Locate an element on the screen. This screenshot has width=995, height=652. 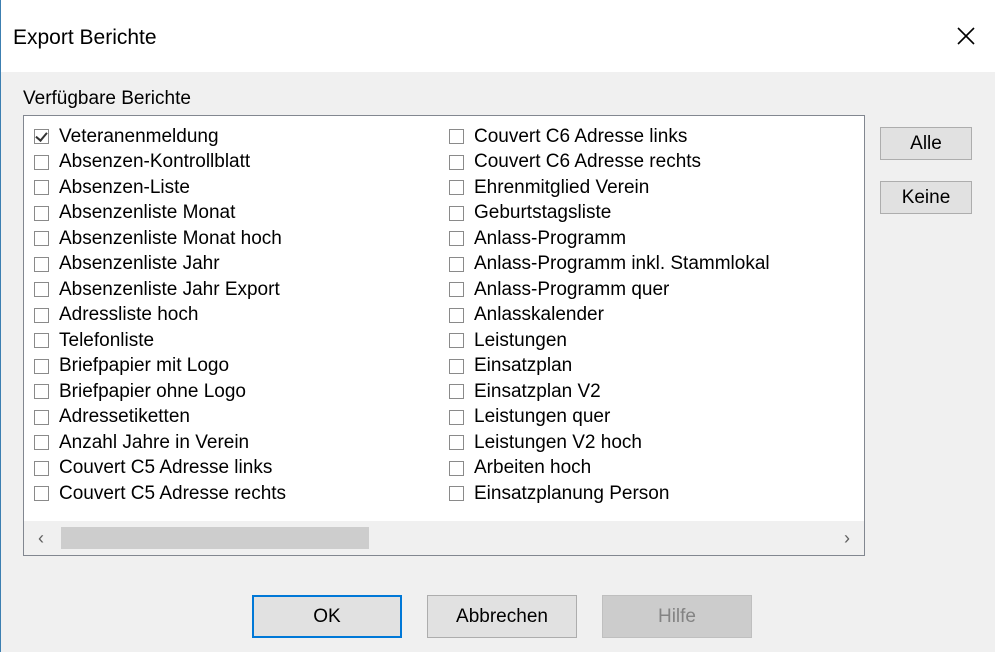
report-item: Absenzen-Kontrollblatt is located at coordinates (160, 163).